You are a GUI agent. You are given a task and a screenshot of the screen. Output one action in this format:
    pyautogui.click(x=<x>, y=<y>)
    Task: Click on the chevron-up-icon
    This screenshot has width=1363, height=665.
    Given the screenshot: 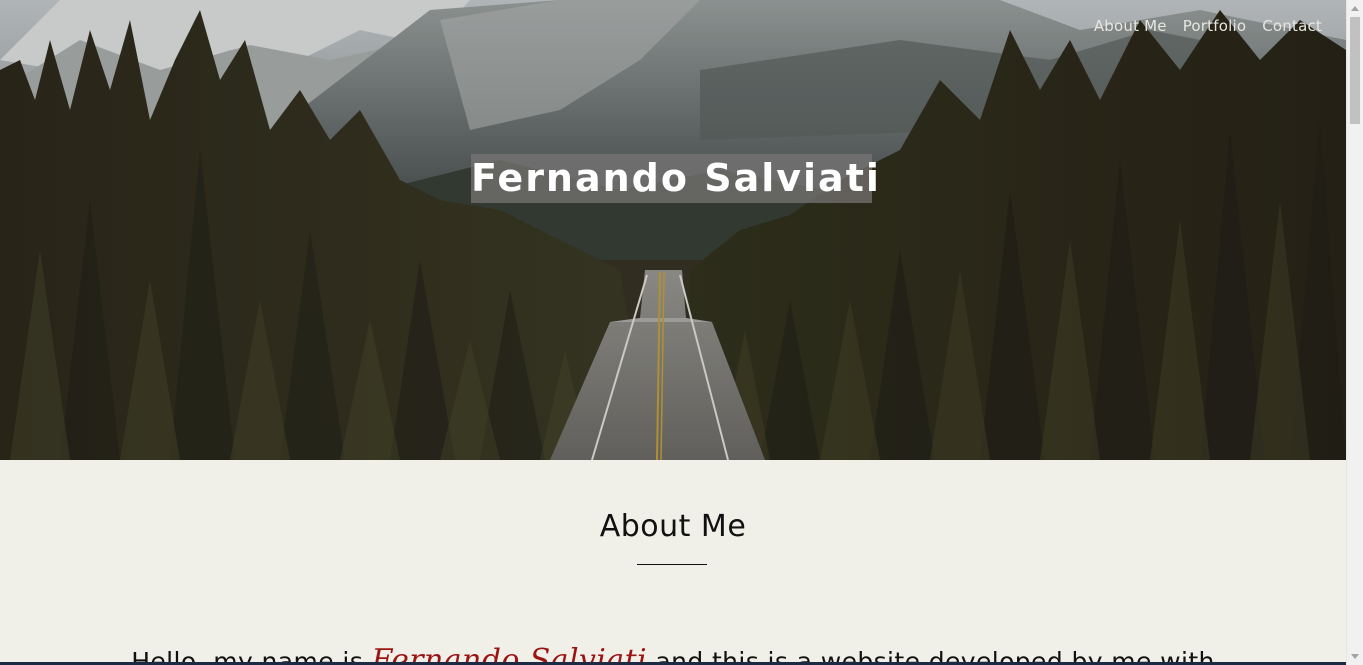 What is the action you would take?
    pyautogui.click(x=1355, y=8)
    